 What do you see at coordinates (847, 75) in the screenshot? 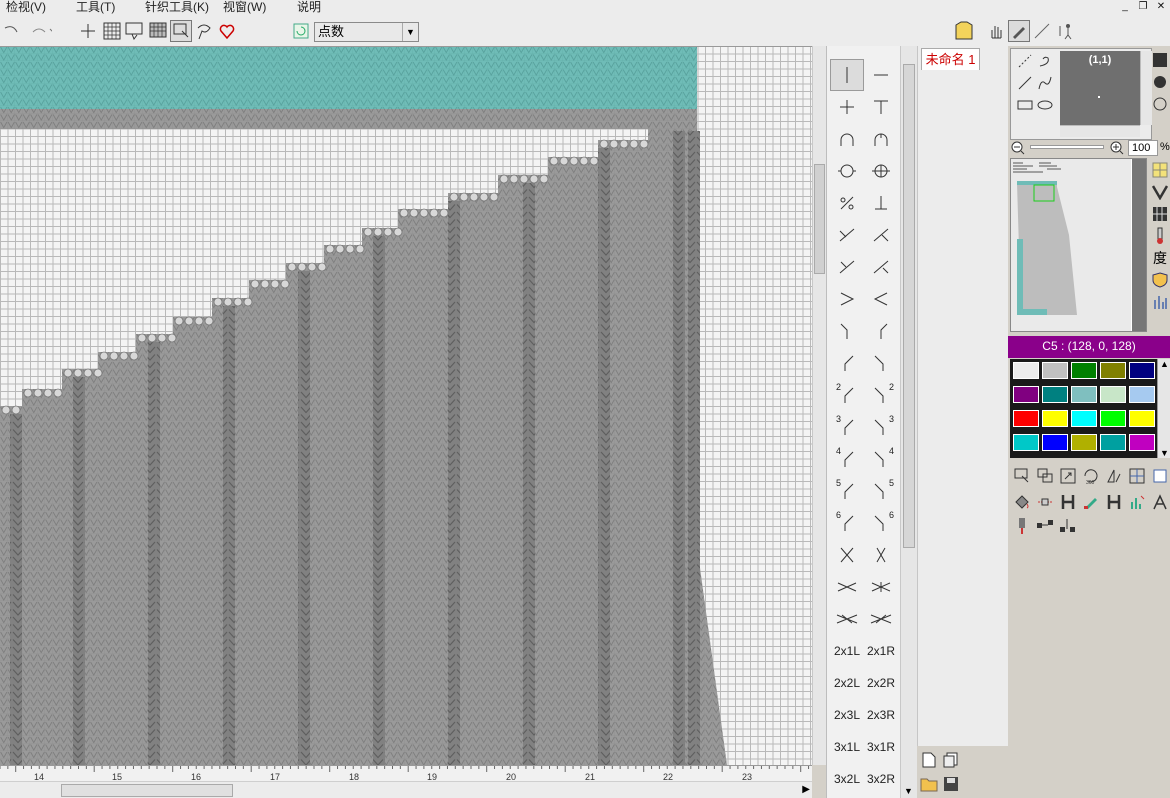
I see `symbol-vertical-line` at bounding box center [847, 75].